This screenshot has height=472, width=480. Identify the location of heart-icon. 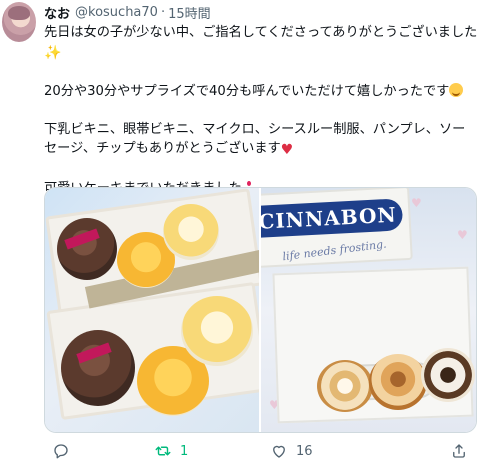
(279, 451).